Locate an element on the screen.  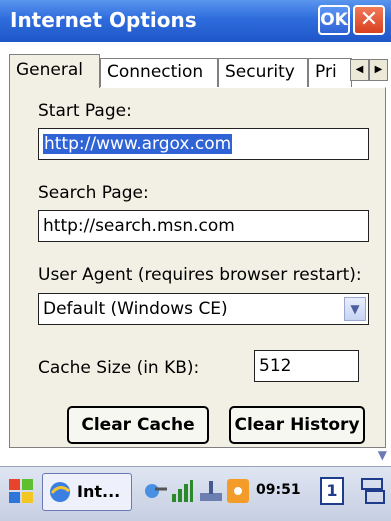
search-page-input: http://search.msn.com is located at coordinates (203, 226).